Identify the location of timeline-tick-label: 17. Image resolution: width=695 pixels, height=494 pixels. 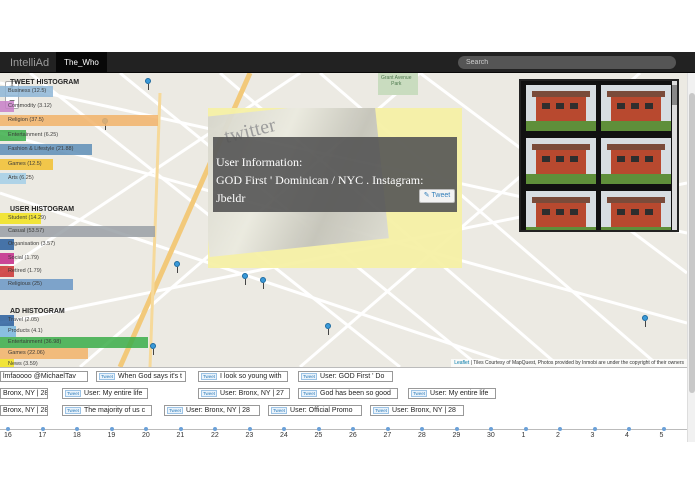
(42, 435).